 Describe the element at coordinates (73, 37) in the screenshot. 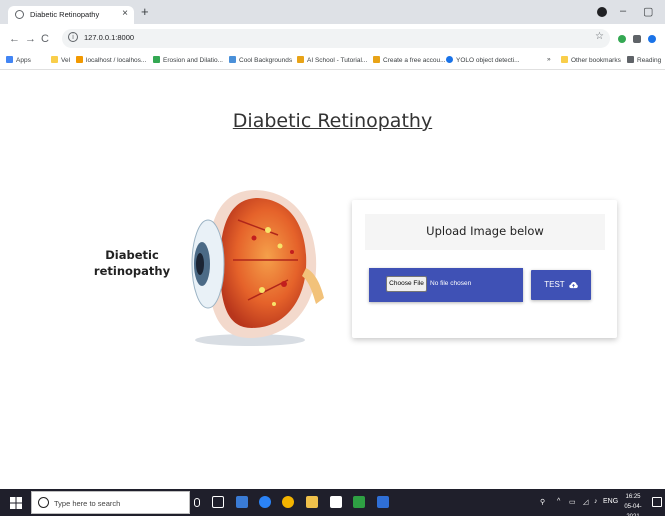

I see `site-info-icon: i` at that location.